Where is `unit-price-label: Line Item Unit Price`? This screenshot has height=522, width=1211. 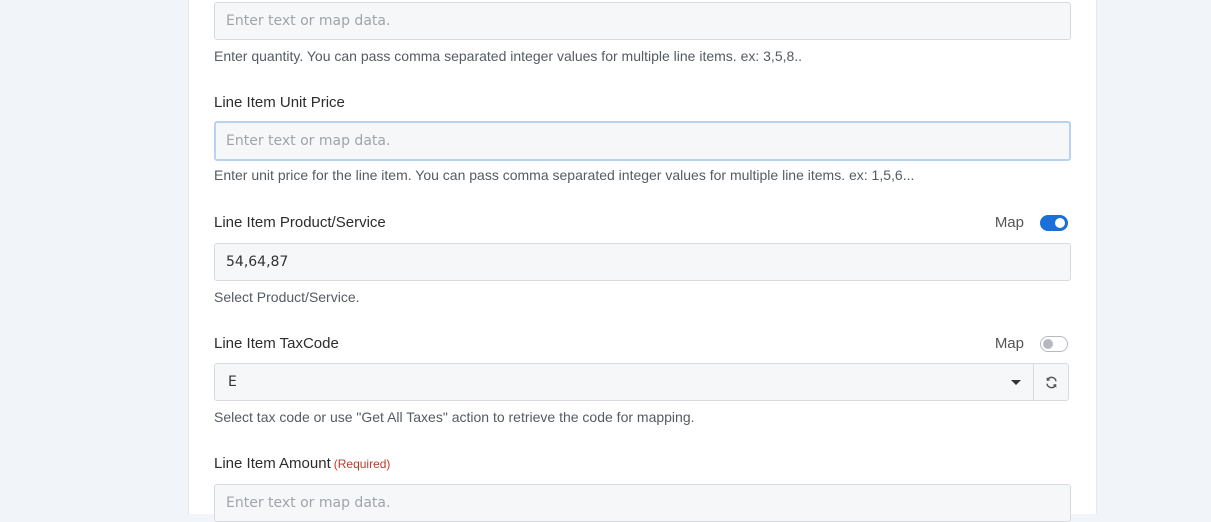 unit-price-label: Line Item Unit Price is located at coordinates (279, 102).